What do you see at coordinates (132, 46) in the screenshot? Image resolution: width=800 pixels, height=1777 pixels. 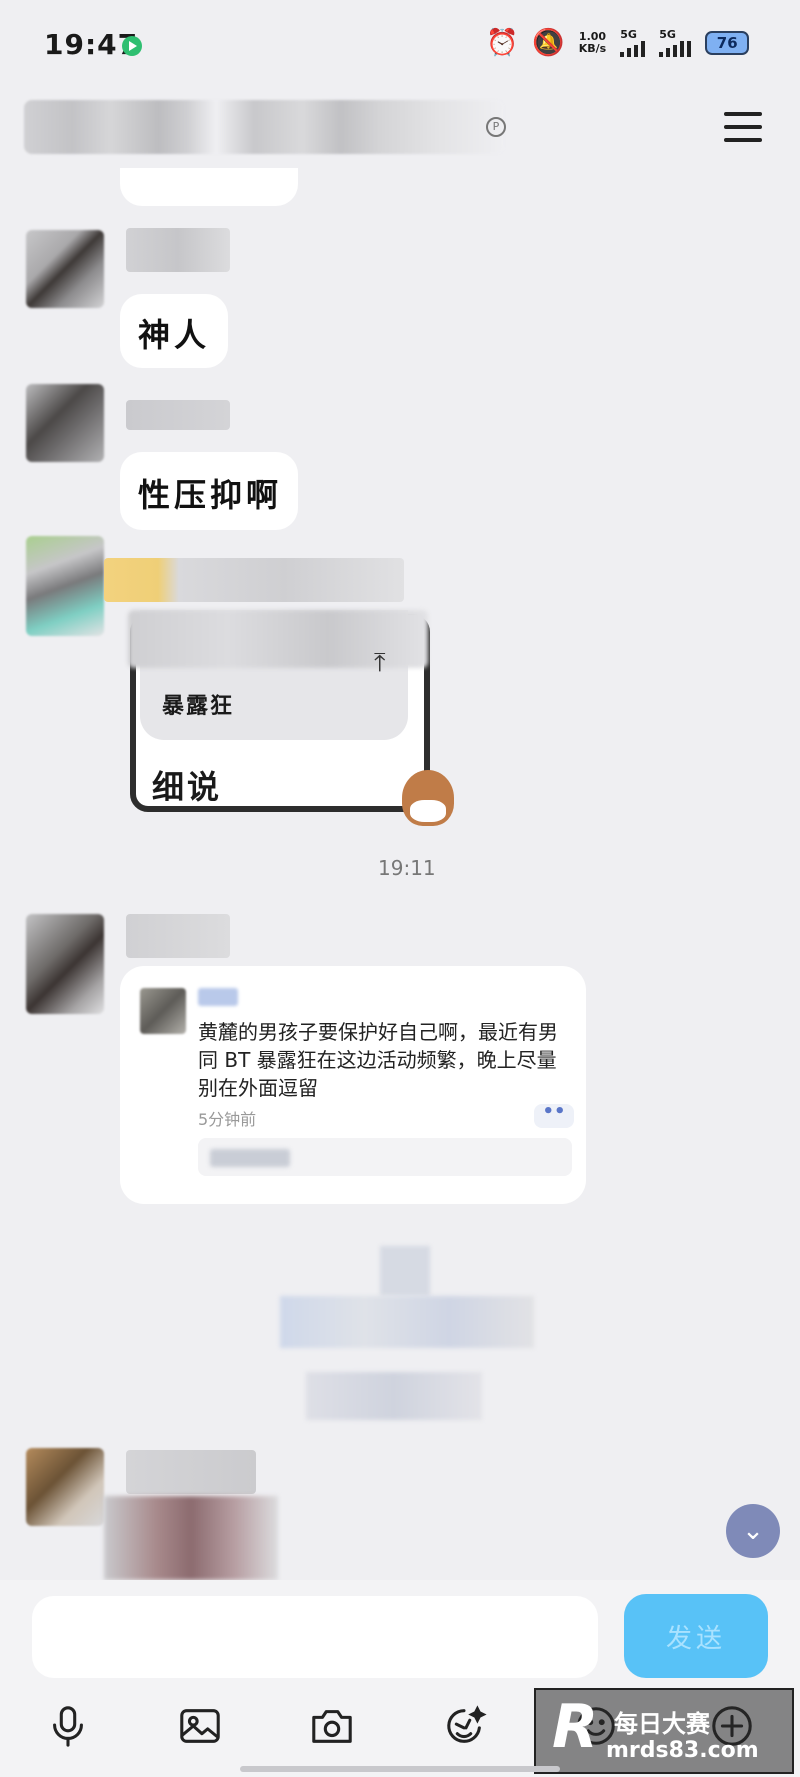 I see `play-app-icon` at bounding box center [132, 46].